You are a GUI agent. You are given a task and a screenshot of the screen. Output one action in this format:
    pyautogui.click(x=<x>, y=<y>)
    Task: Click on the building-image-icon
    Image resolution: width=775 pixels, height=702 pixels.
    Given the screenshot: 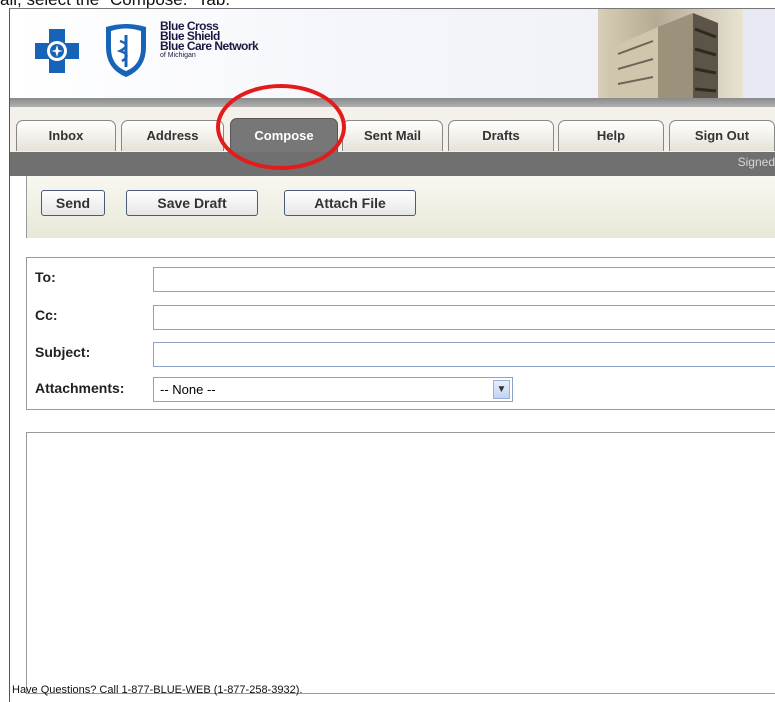 What is the action you would take?
    pyautogui.click(x=663, y=56)
    